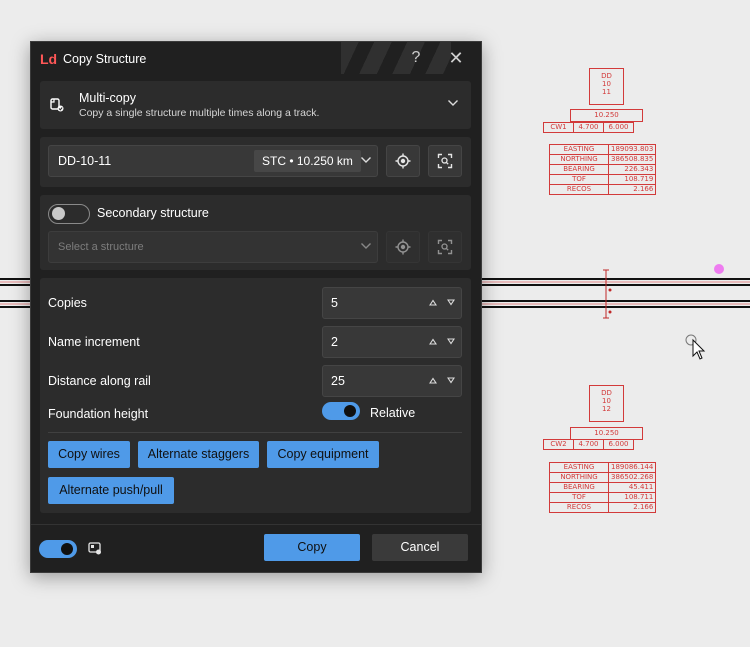 The image size is (750, 647). Describe the element at coordinates (632, 467) in the screenshot. I see `coord-value: 189086.144` at that location.